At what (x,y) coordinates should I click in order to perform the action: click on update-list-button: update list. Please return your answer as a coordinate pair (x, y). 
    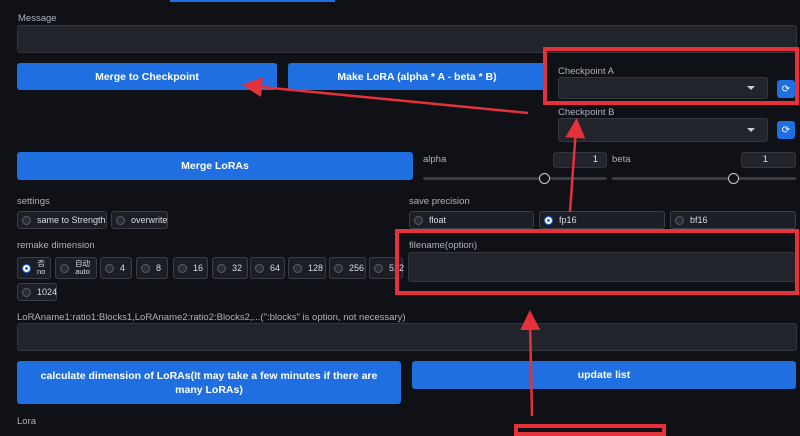
    Looking at the image, I should click on (604, 375).